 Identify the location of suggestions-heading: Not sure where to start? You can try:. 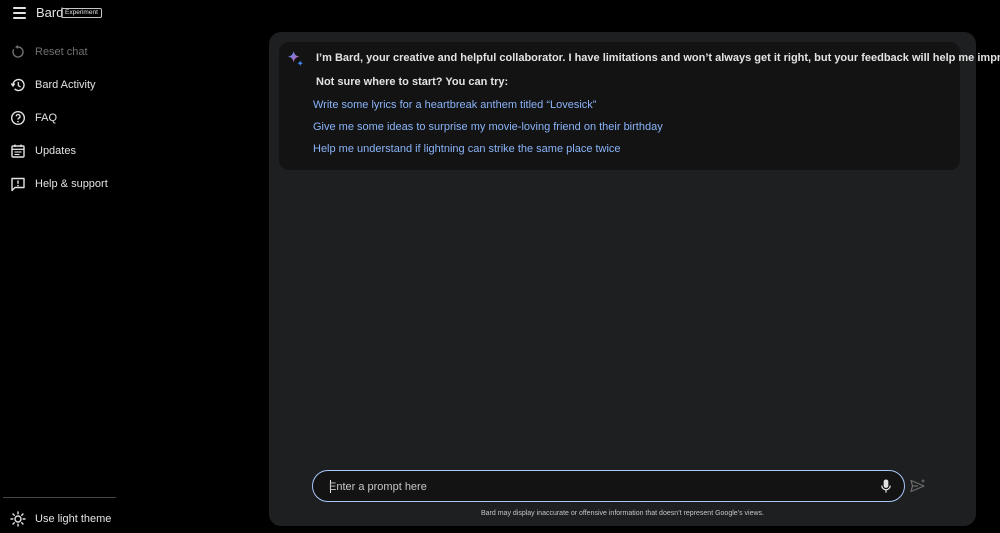
(412, 82).